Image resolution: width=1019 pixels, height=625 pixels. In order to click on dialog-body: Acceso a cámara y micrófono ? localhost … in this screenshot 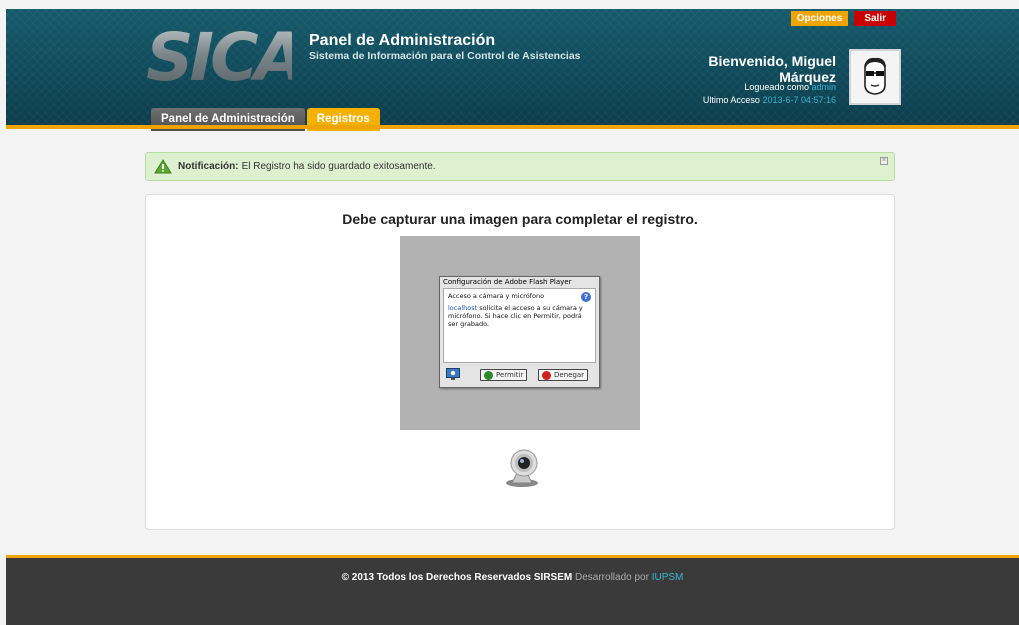, I will do `click(519, 325)`.